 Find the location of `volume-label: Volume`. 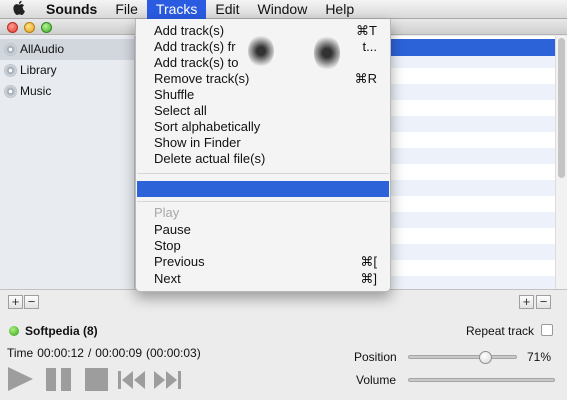

volume-label: Volume is located at coordinates (376, 380).